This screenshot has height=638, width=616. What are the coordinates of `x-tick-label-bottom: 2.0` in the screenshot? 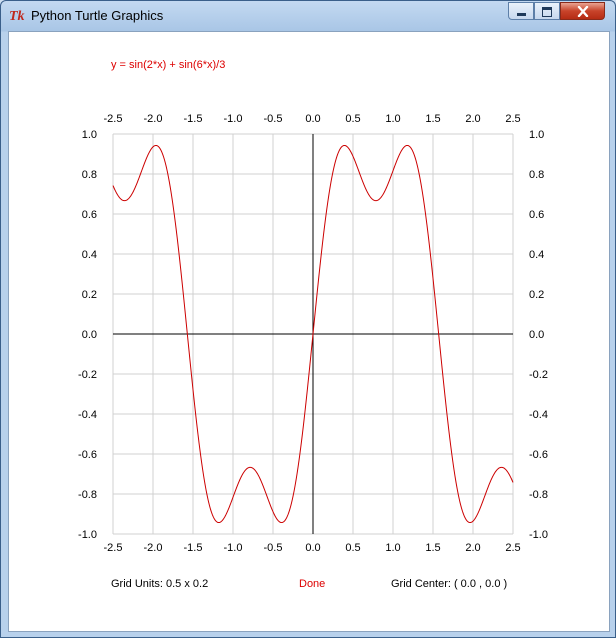 It's located at (472, 548).